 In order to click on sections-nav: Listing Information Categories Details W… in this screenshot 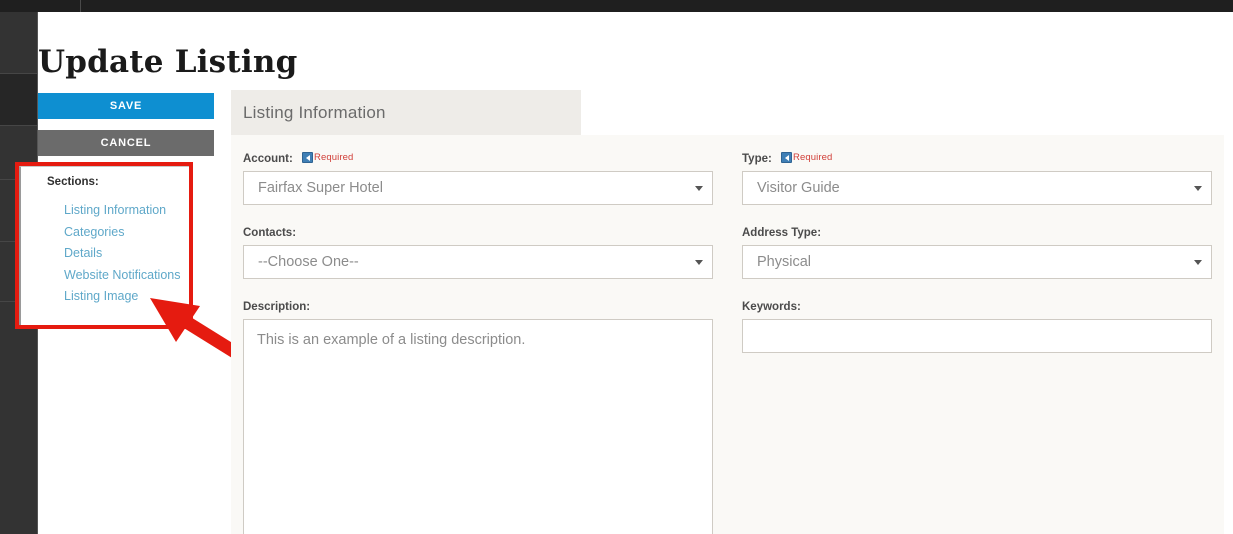, I will do `click(122, 254)`.